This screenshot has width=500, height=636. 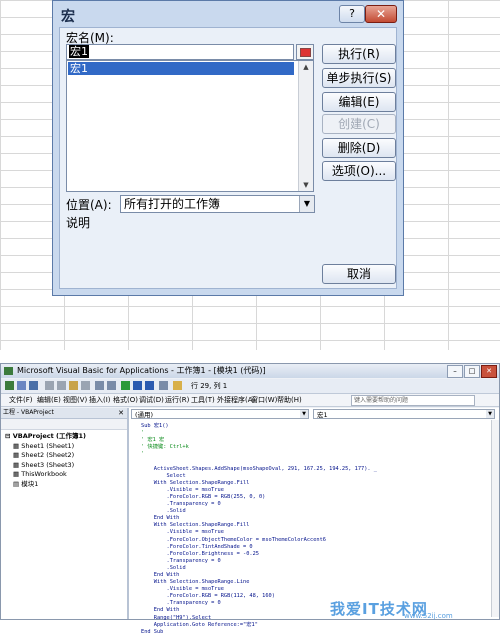 What do you see at coordinates (65, 456) in the screenshot?
I see `tree-item-sheet2: ▦ Sheet2 (Sheet2)` at bounding box center [65, 456].